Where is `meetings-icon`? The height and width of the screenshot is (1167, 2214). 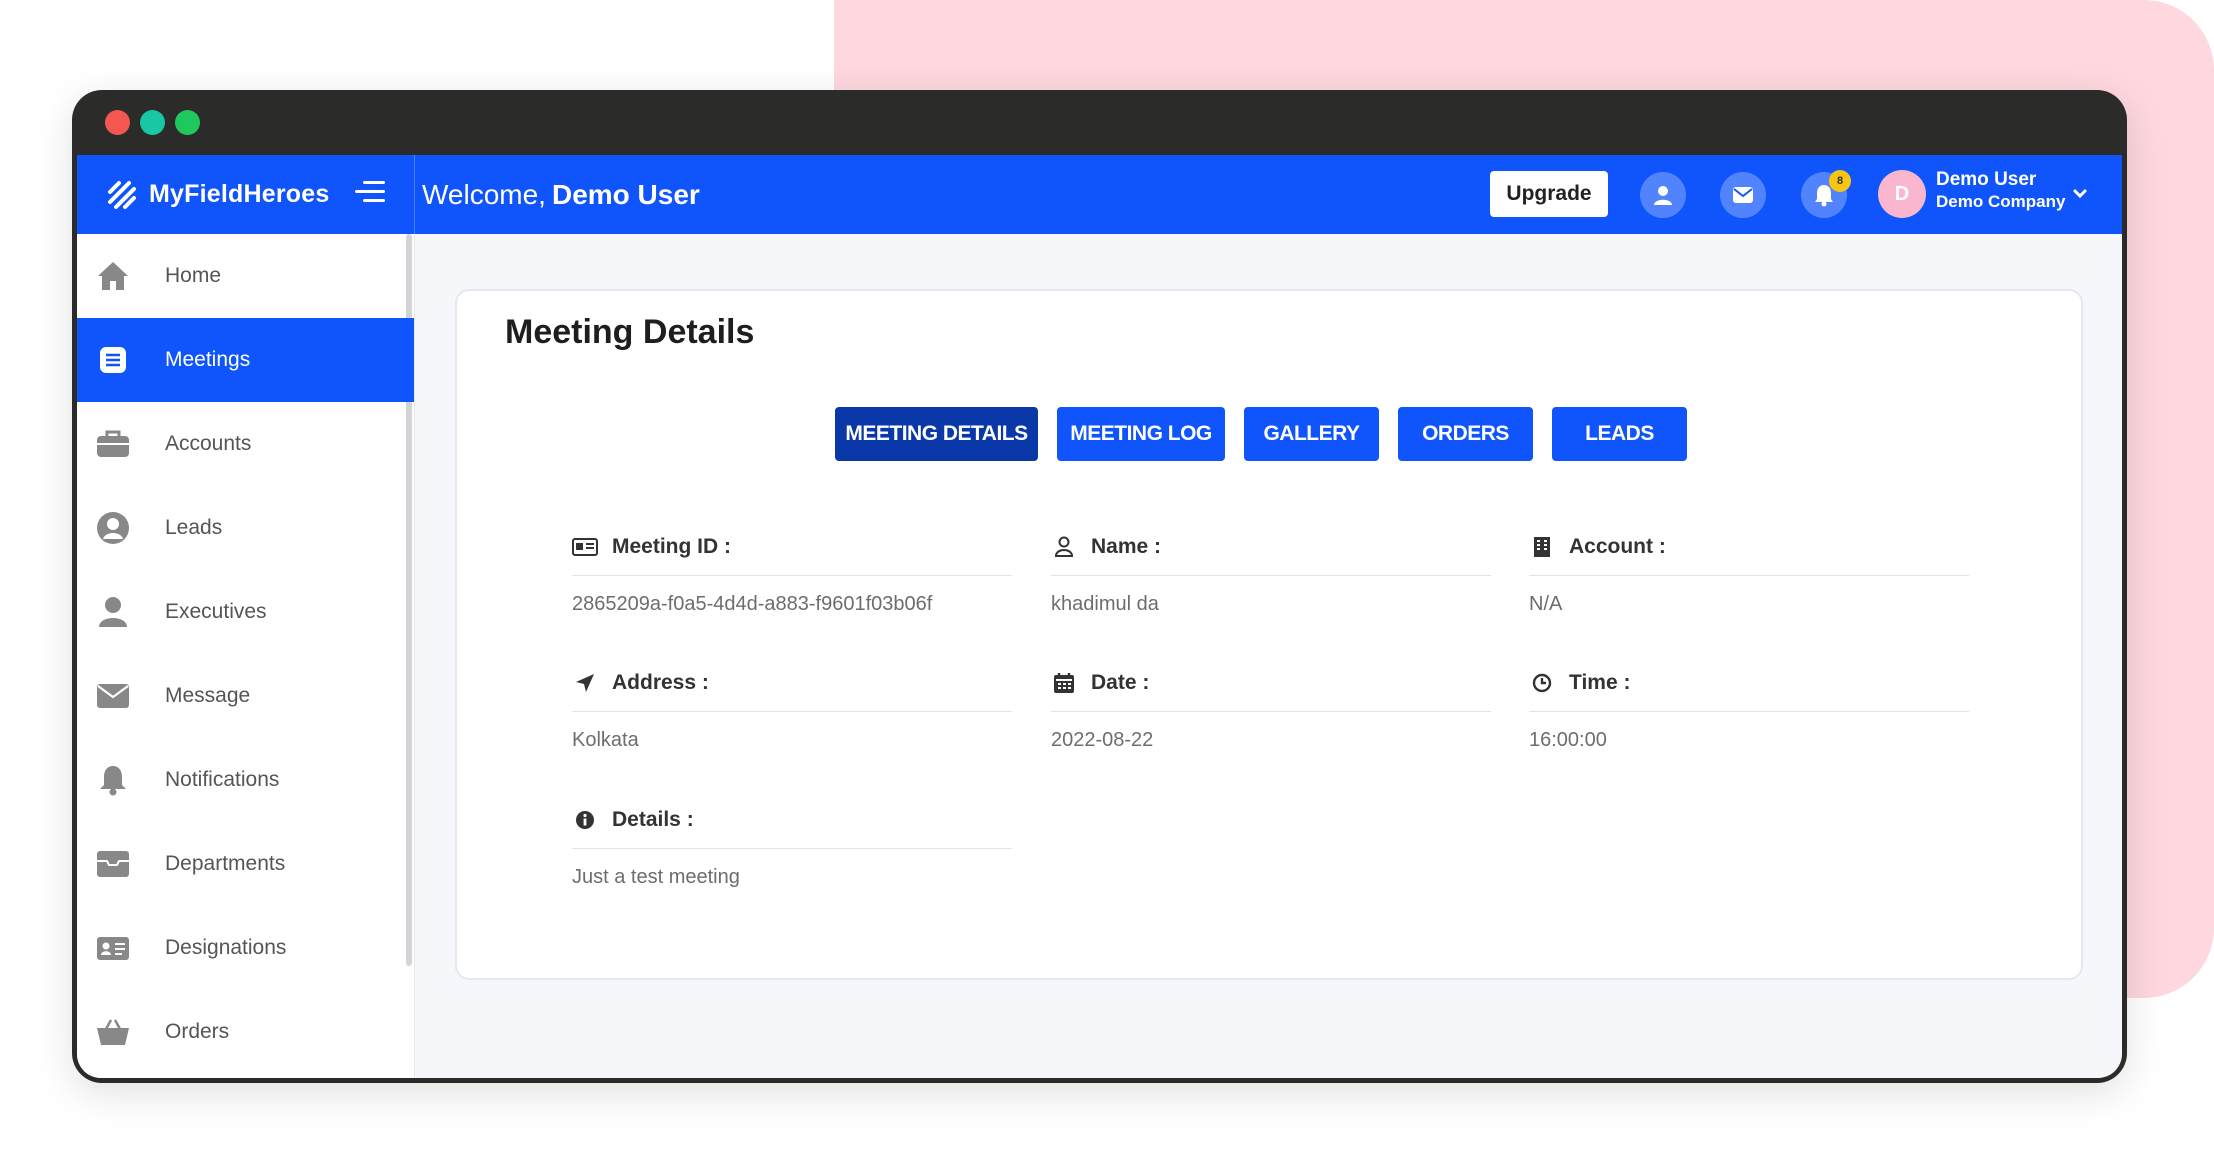 meetings-icon is located at coordinates (113, 360).